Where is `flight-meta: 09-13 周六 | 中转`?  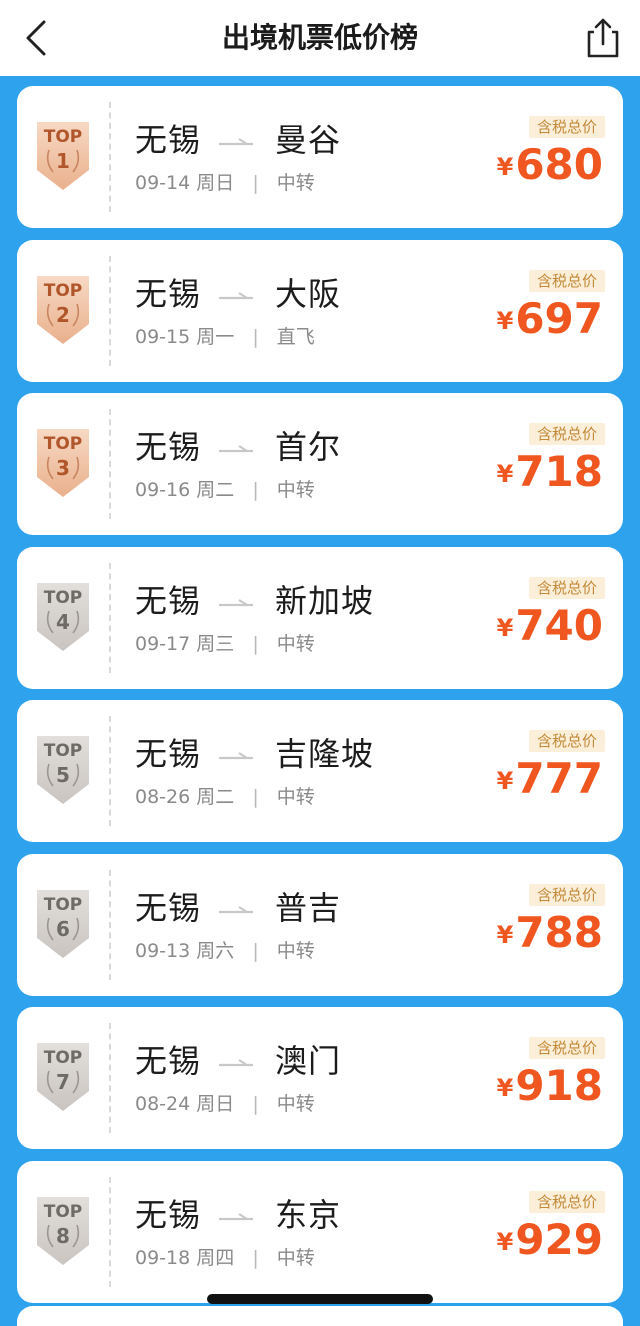 flight-meta: 09-13 周六 | 中转 is located at coordinates (225, 951).